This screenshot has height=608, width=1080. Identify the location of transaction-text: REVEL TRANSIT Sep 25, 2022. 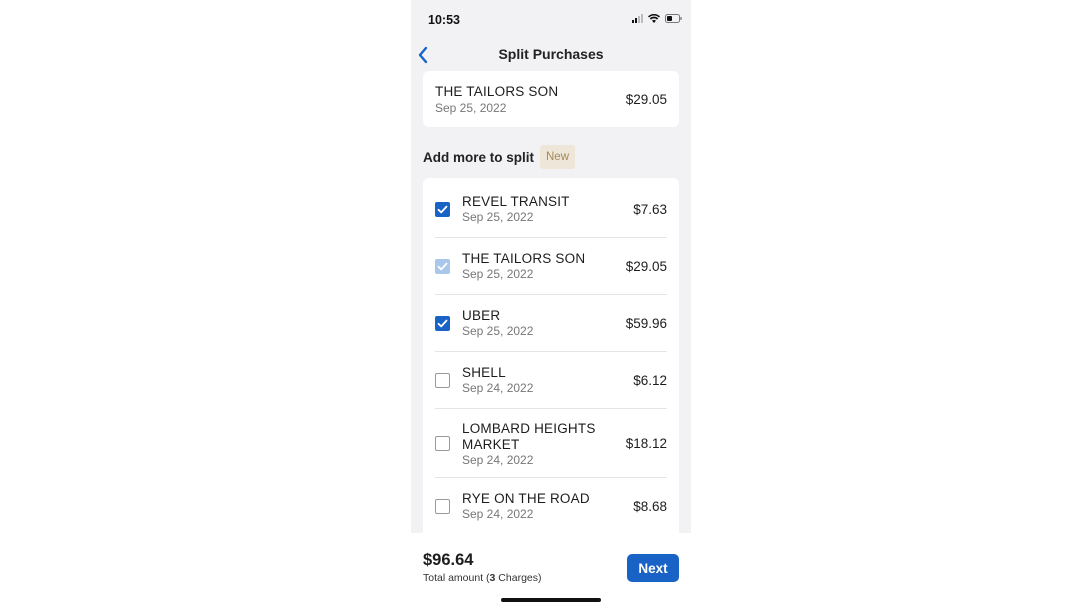
(516, 209).